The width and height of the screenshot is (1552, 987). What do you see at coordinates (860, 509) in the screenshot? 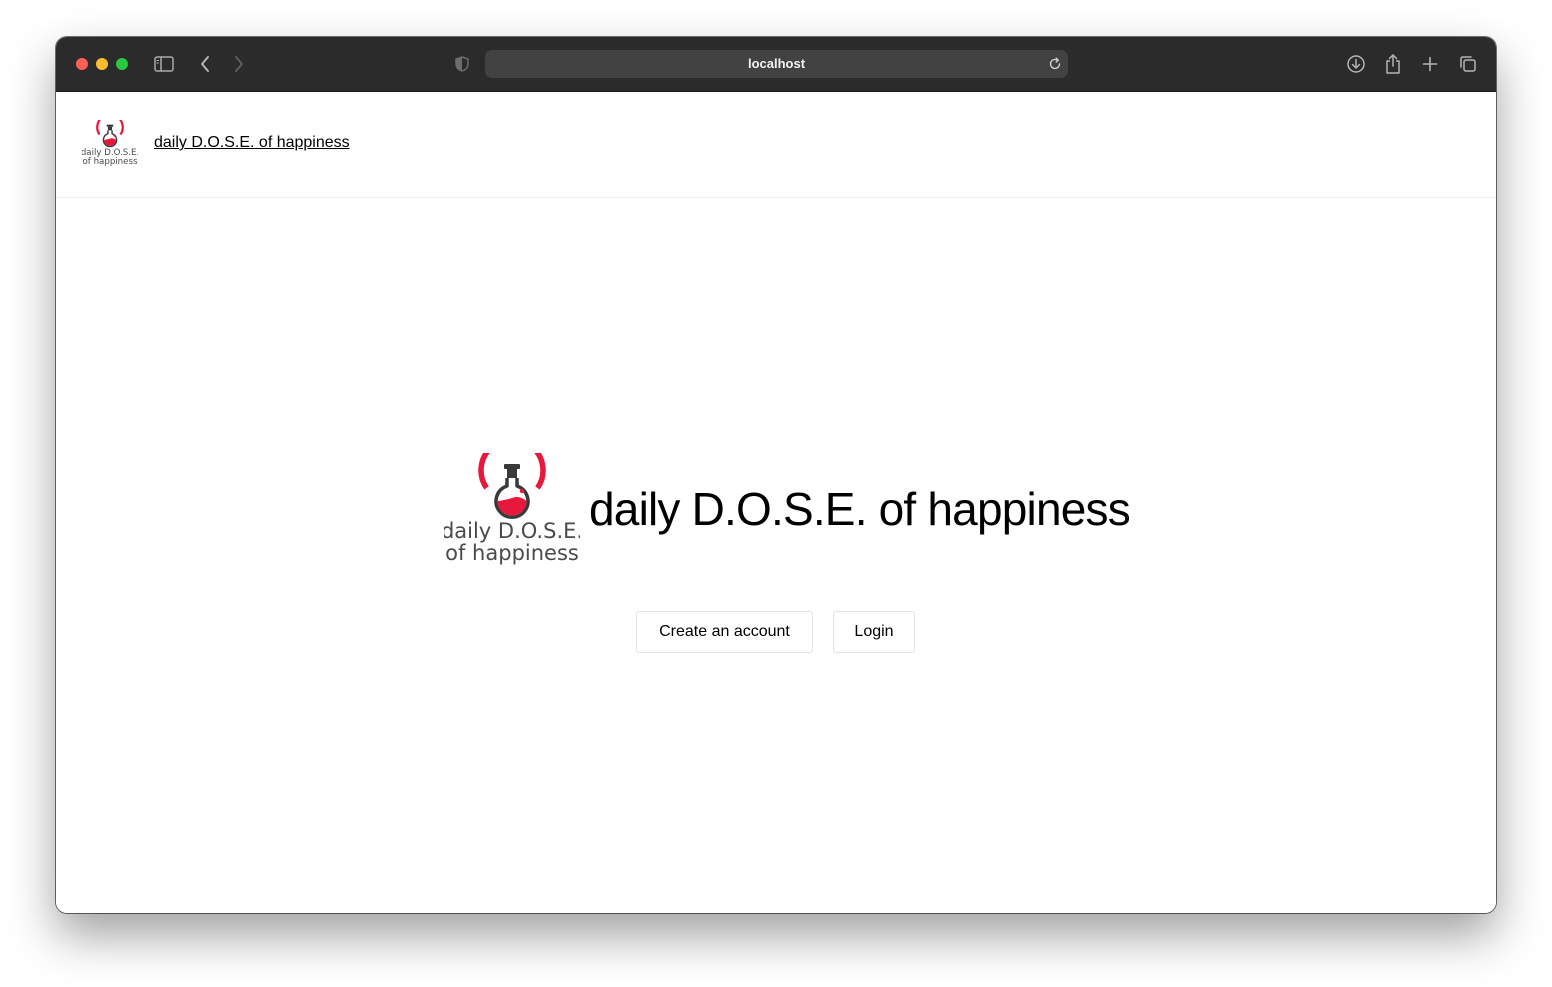
I see `page-title: daily D.O.S.E. of happiness` at bounding box center [860, 509].